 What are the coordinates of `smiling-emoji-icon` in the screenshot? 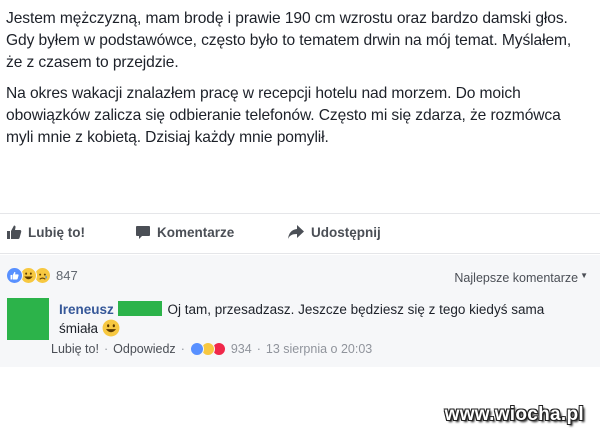 It's located at (111, 330).